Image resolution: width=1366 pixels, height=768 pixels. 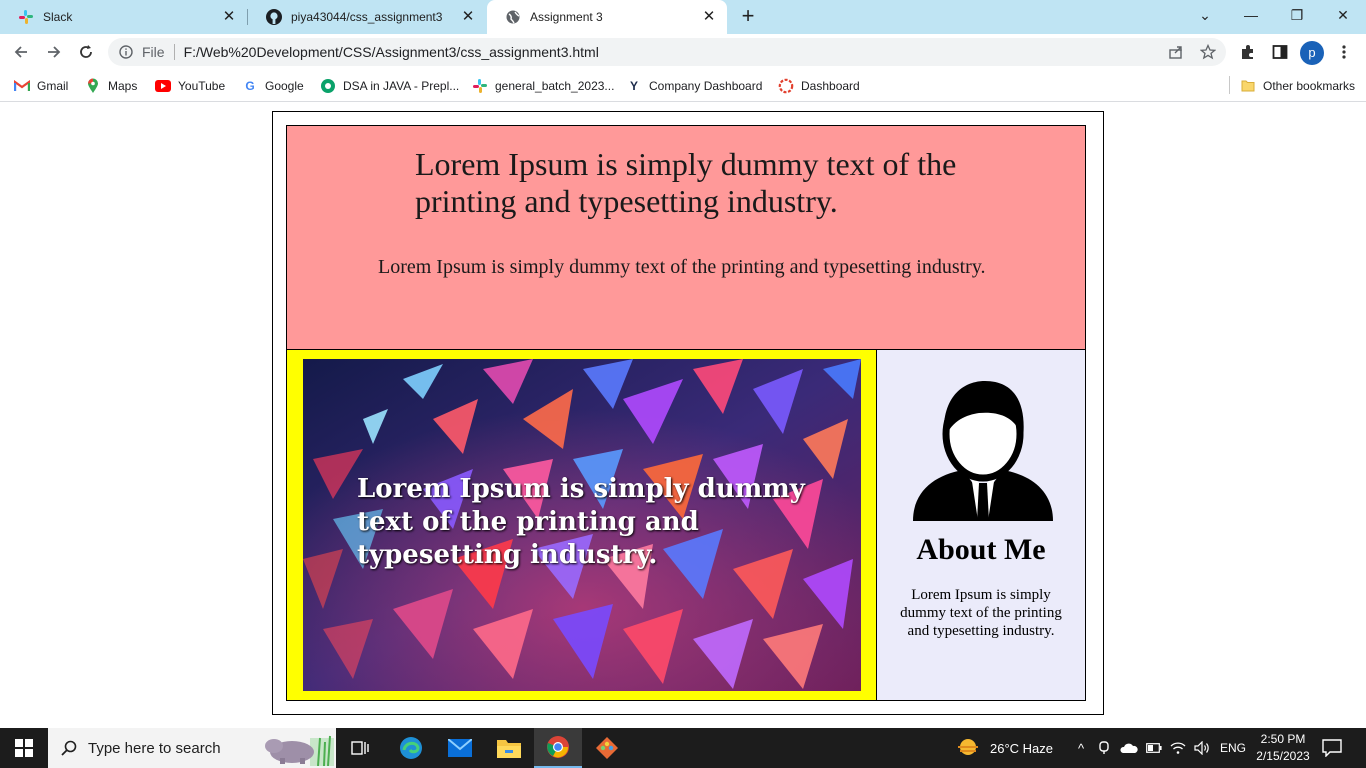 I want to click on taskbar-search-box: Type here to search, so click(x=192, y=748).